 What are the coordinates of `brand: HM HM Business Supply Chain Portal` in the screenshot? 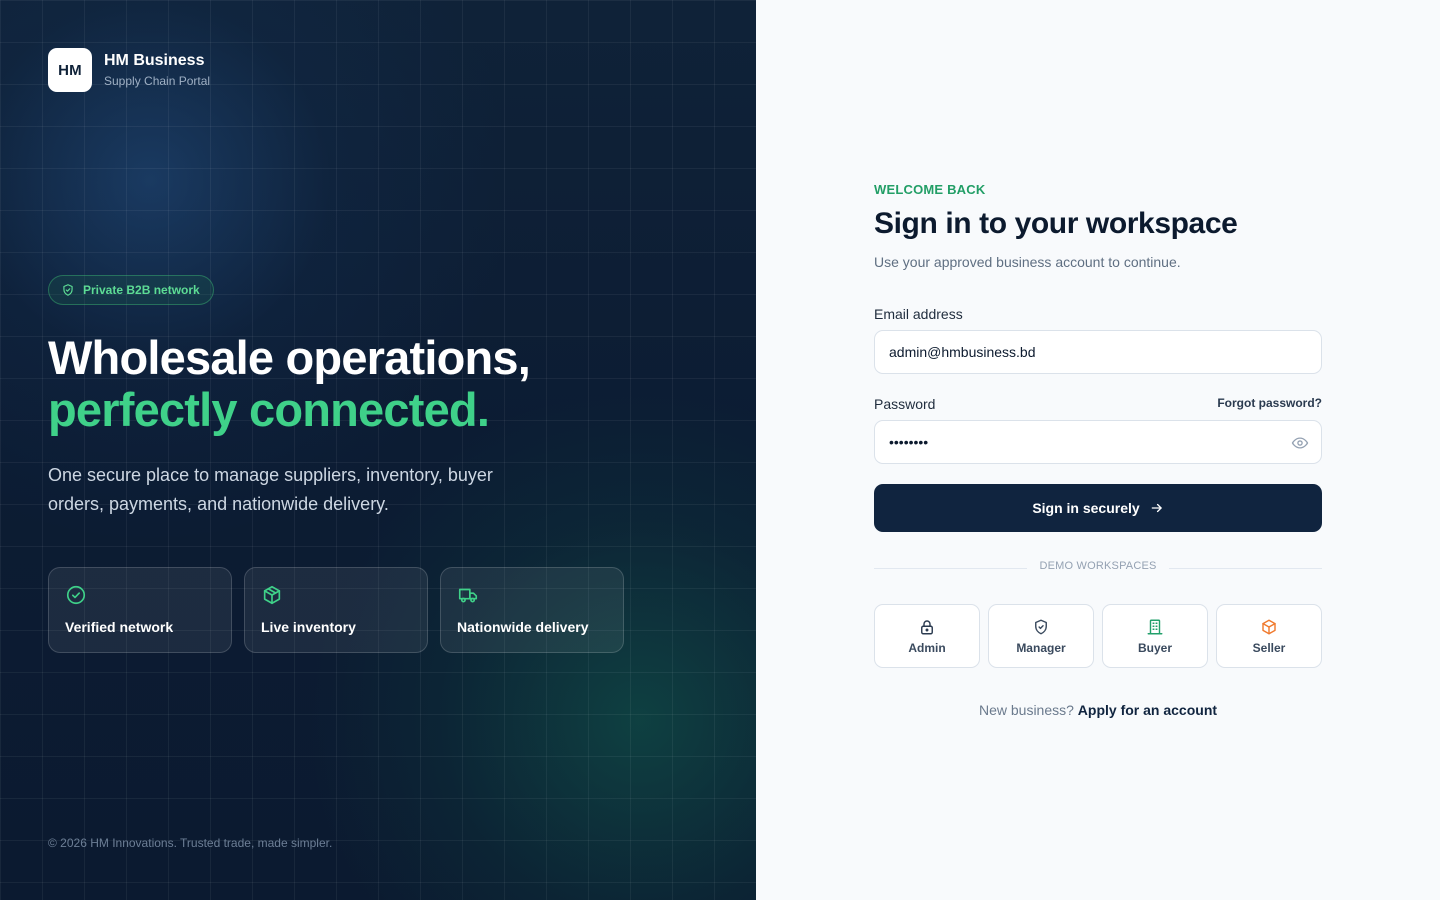 It's located at (129, 70).